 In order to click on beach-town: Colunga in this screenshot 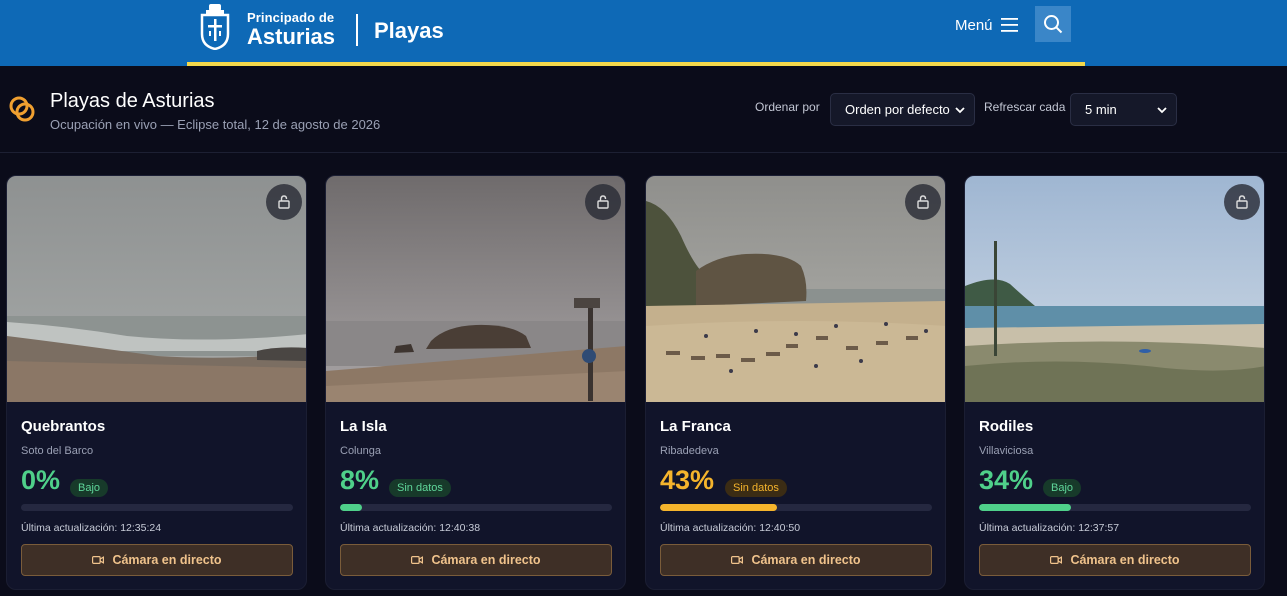, I will do `click(360, 451)`.